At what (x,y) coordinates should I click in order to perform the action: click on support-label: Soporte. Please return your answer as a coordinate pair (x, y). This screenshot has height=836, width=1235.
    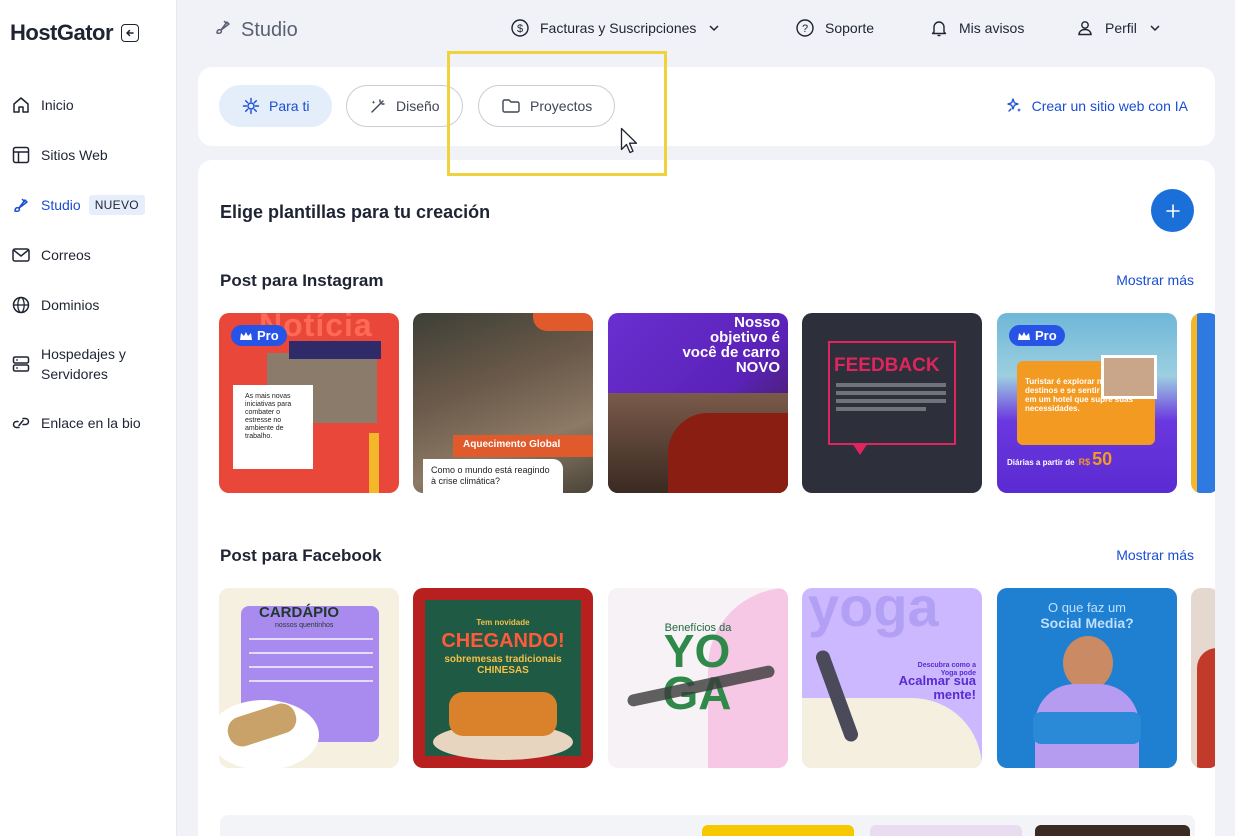
    Looking at the image, I should click on (850, 28).